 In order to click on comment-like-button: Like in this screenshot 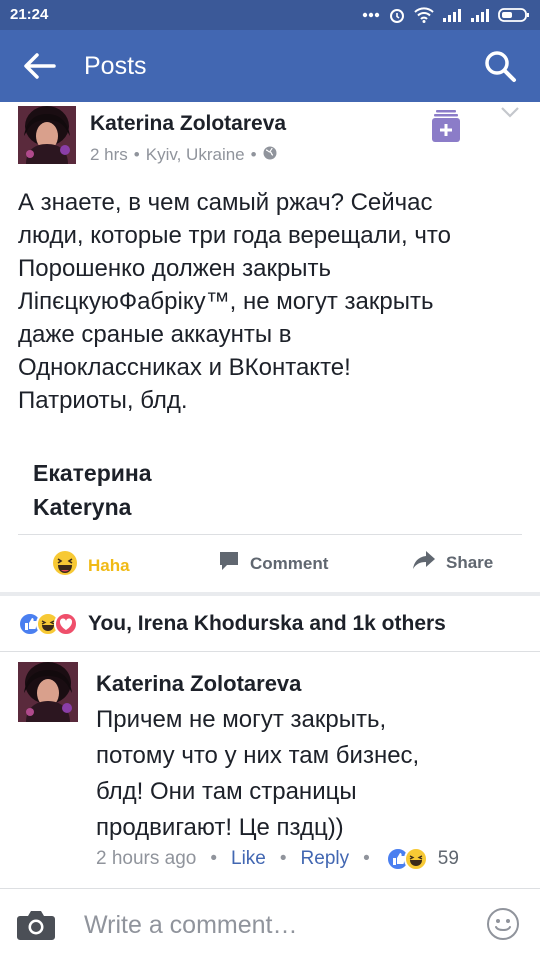, I will do `click(248, 859)`.